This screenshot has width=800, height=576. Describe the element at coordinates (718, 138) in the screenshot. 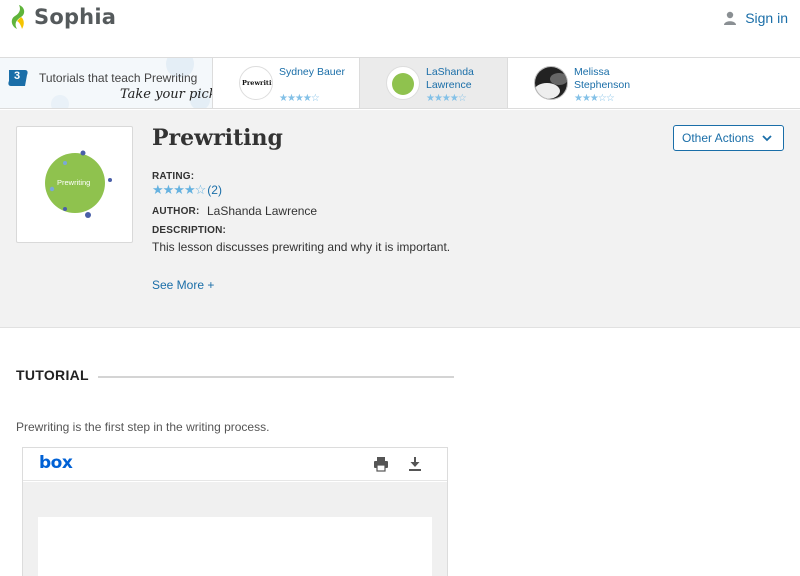

I see `other-actions-label: Other Actions` at that location.